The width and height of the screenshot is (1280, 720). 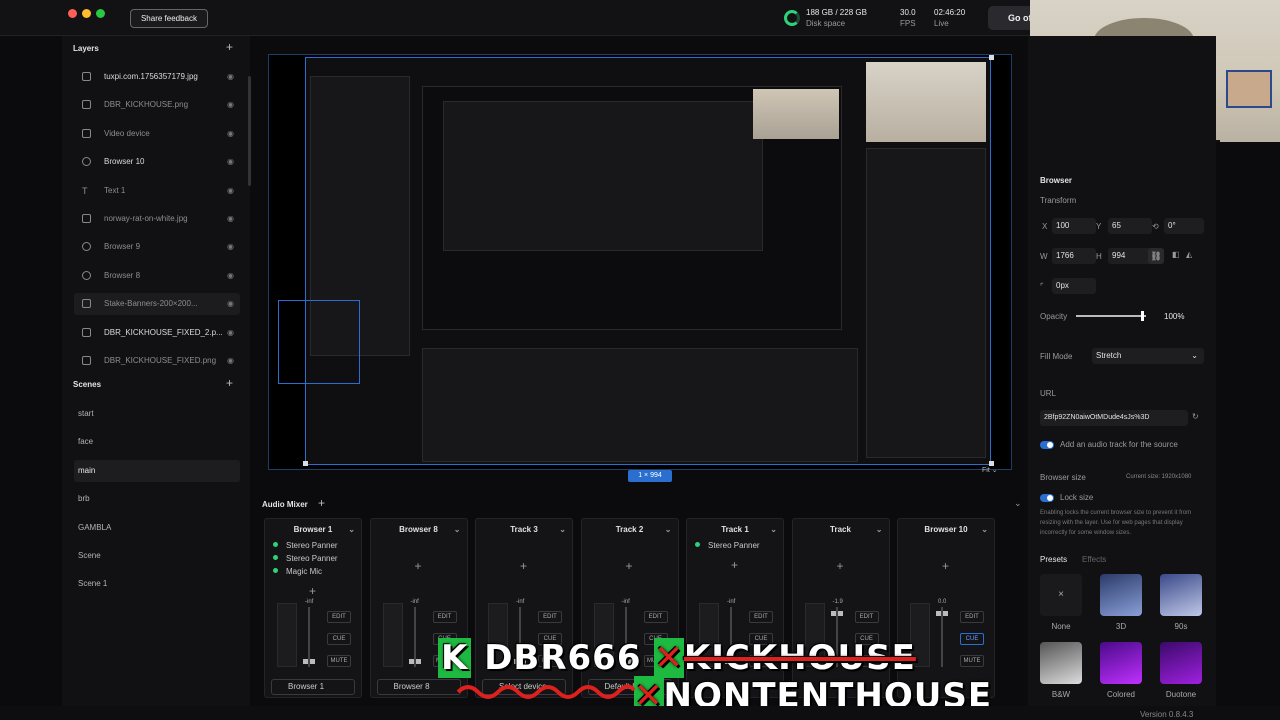 I want to click on share-feedback-button: Share feedback, so click(x=169, y=18).